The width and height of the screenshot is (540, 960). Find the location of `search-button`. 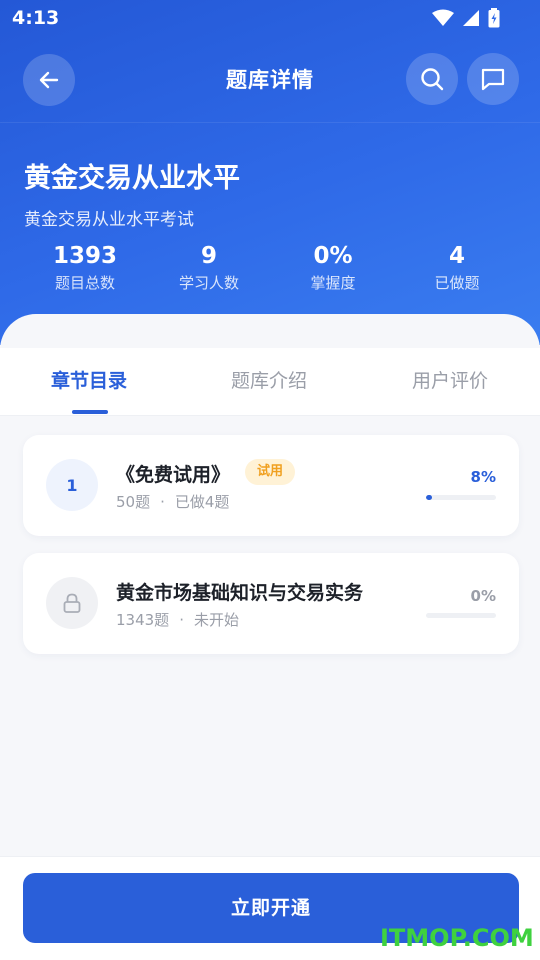

search-button is located at coordinates (432, 79).